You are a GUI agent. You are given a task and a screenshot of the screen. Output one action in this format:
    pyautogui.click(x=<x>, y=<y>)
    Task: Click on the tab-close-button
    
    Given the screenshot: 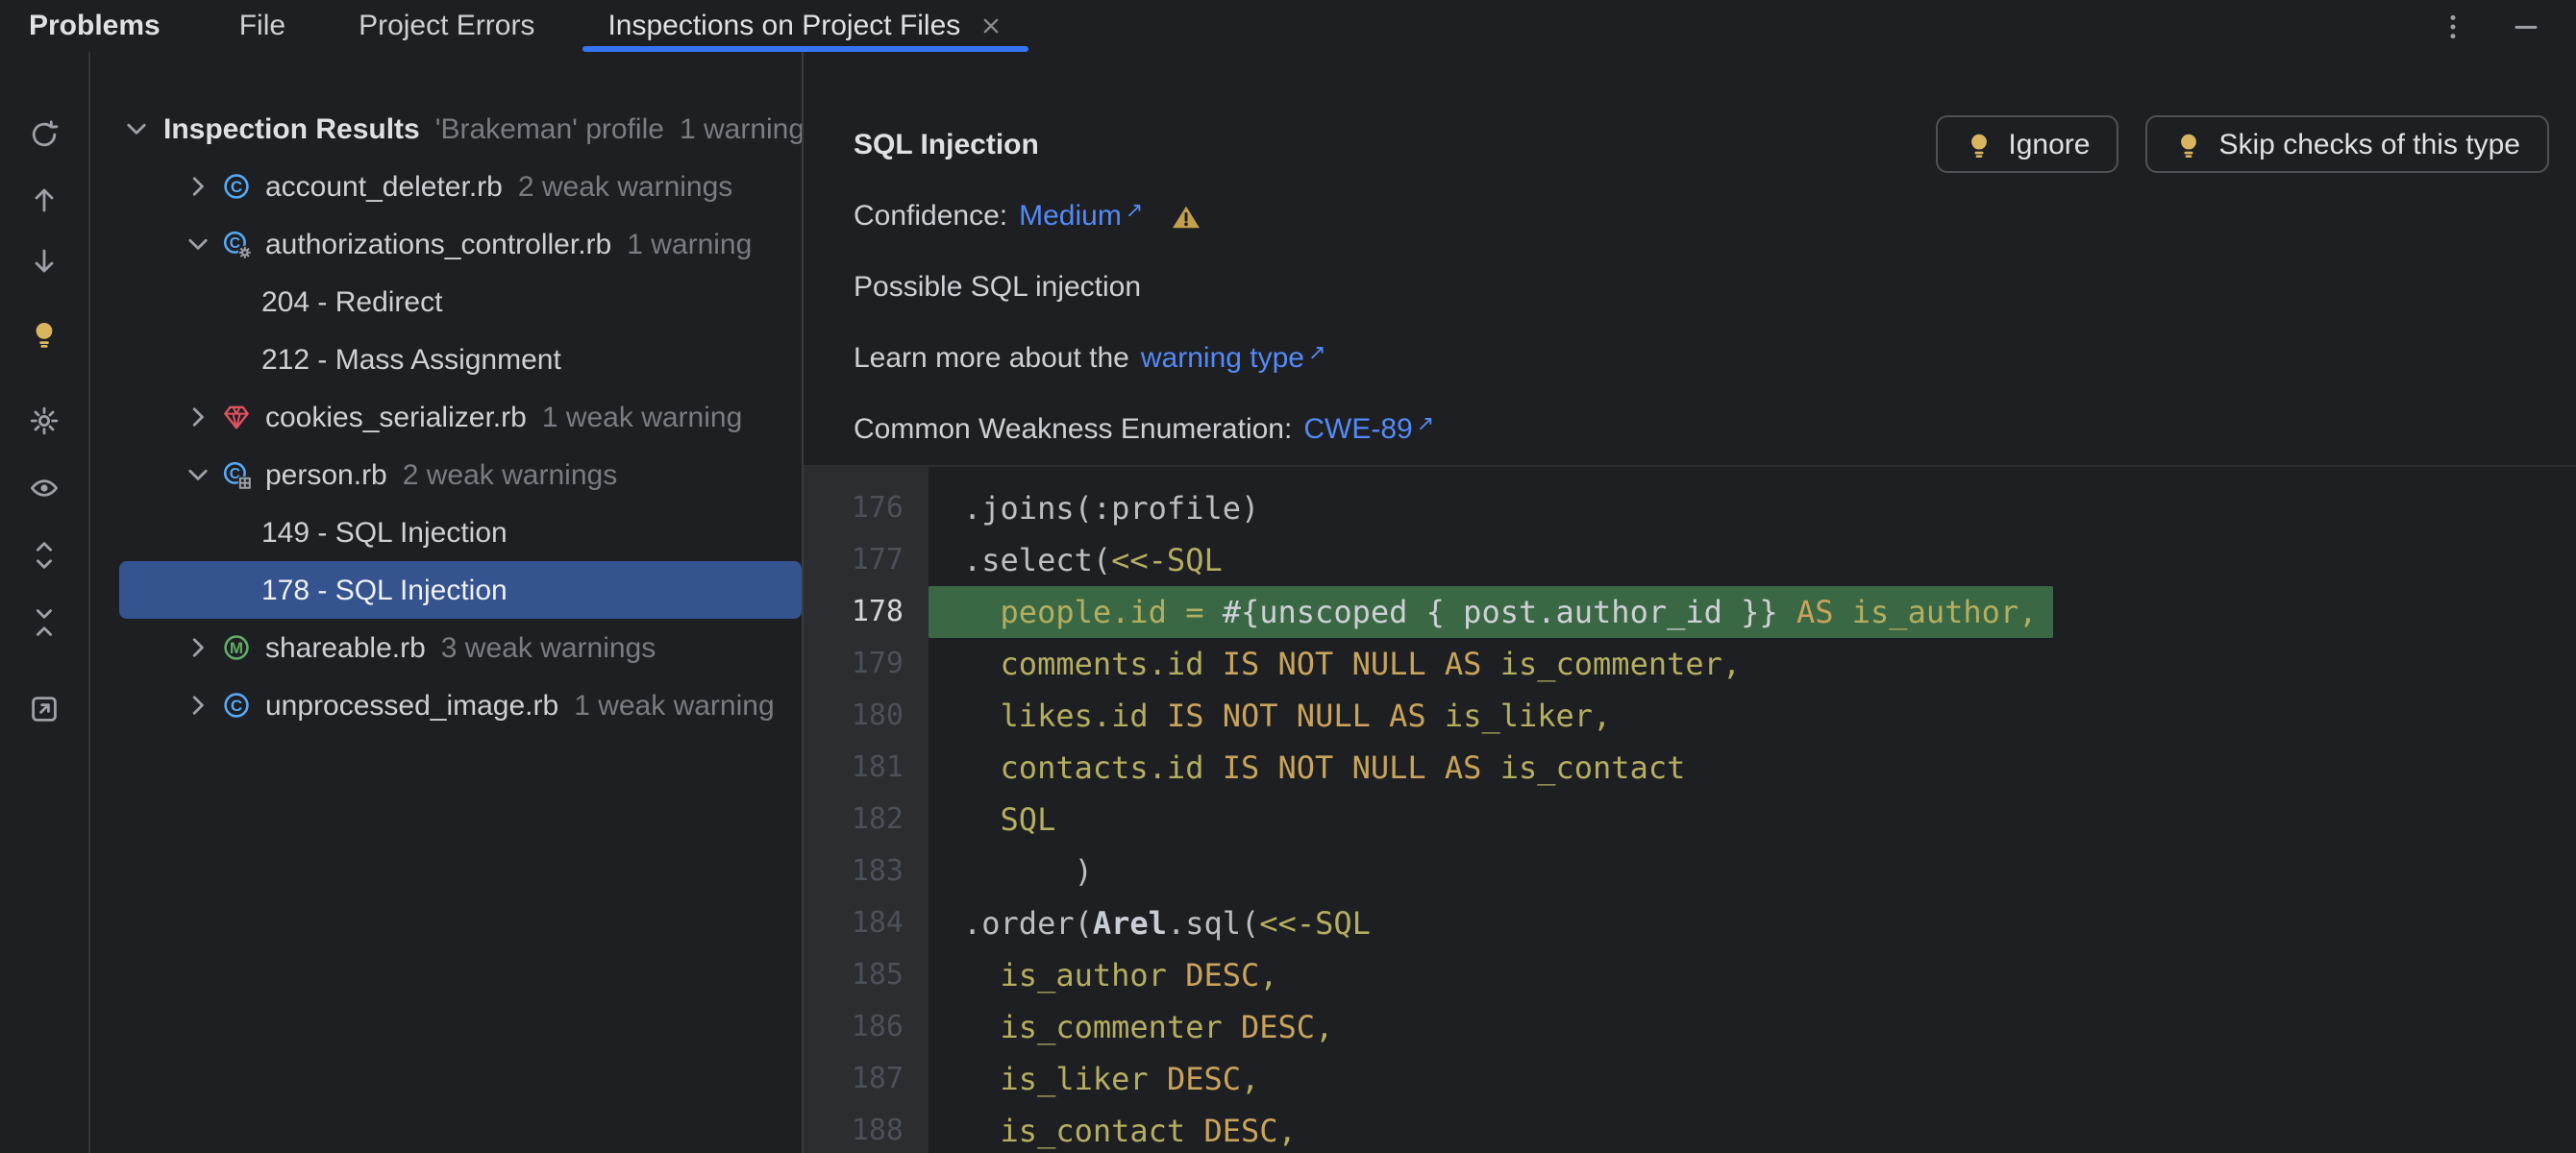 What is the action you would take?
    pyautogui.click(x=991, y=26)
    